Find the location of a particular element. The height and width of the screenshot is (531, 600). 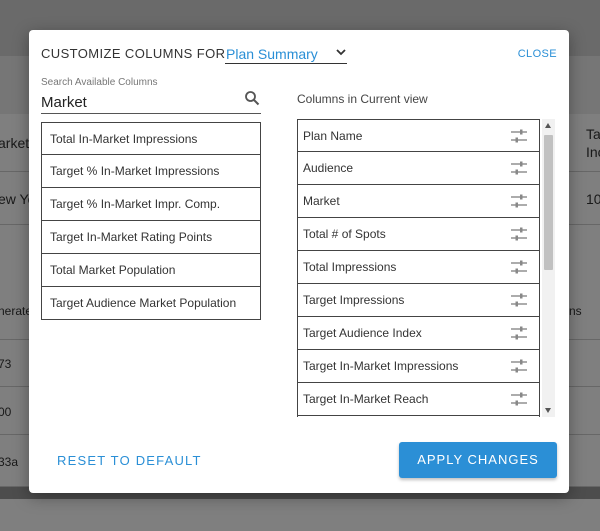

available-column-item: Target Audience Market Population is located at coordinates (151, 303).